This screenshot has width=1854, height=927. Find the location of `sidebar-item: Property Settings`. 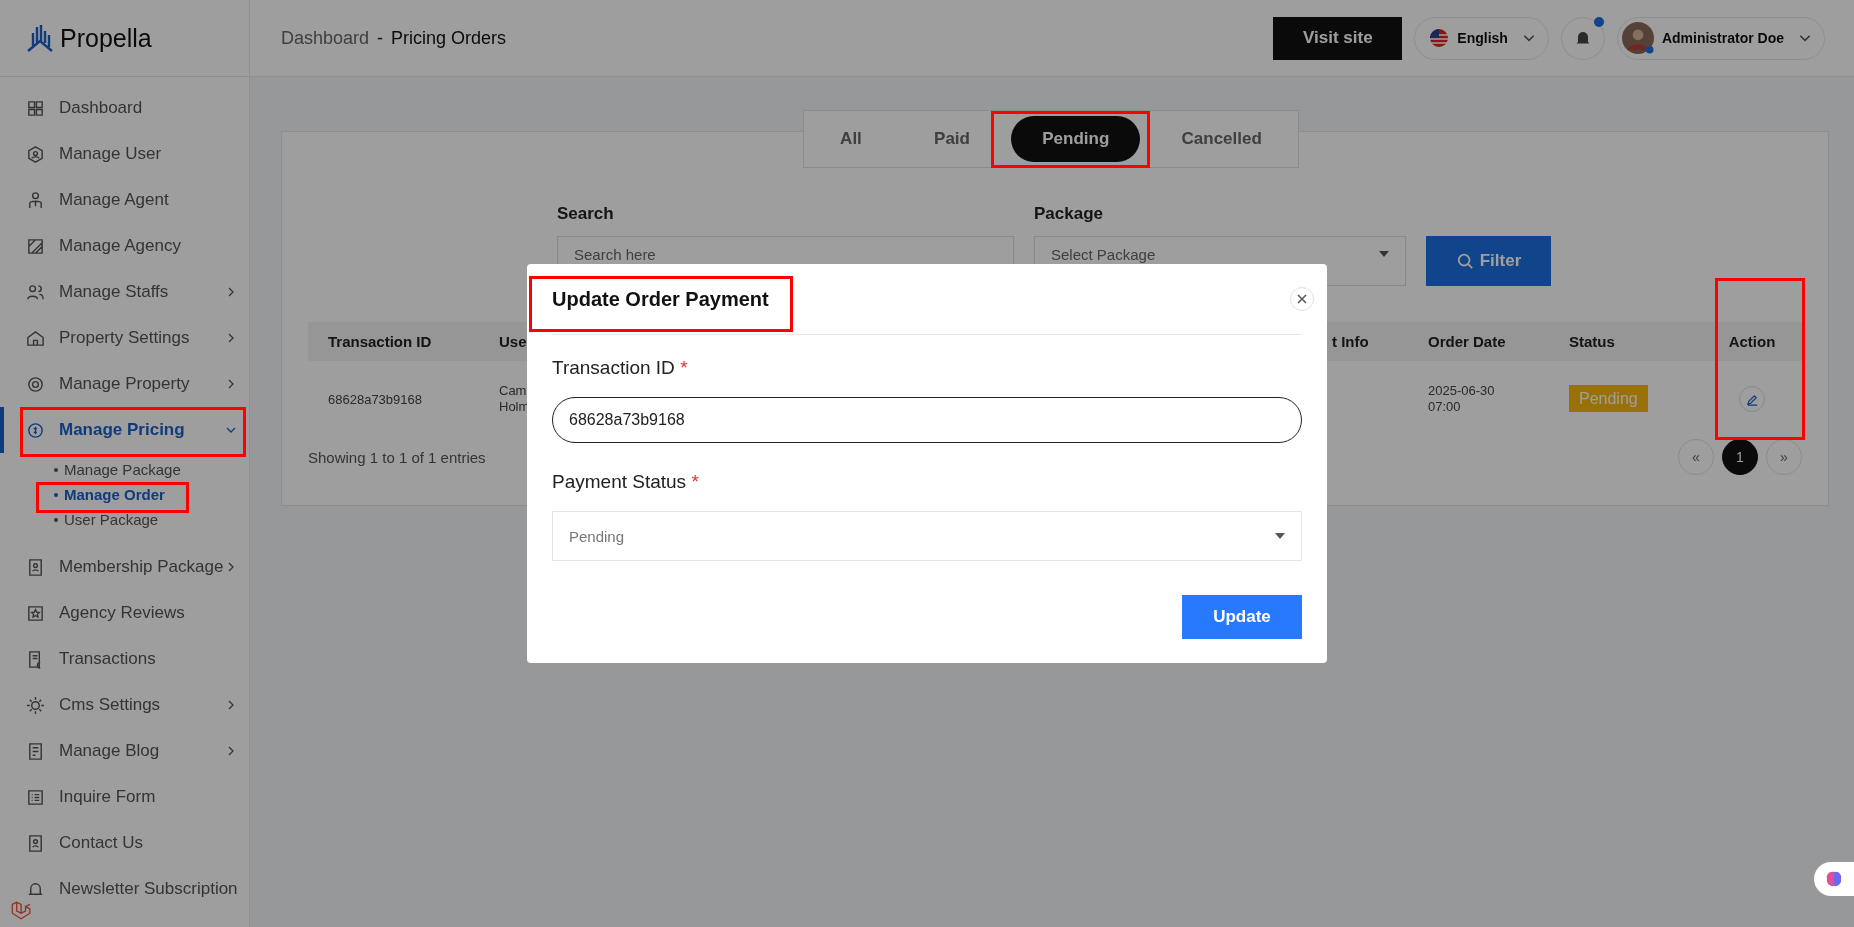

sidebar-item: Property Settings is located at coordinates (124, 338).